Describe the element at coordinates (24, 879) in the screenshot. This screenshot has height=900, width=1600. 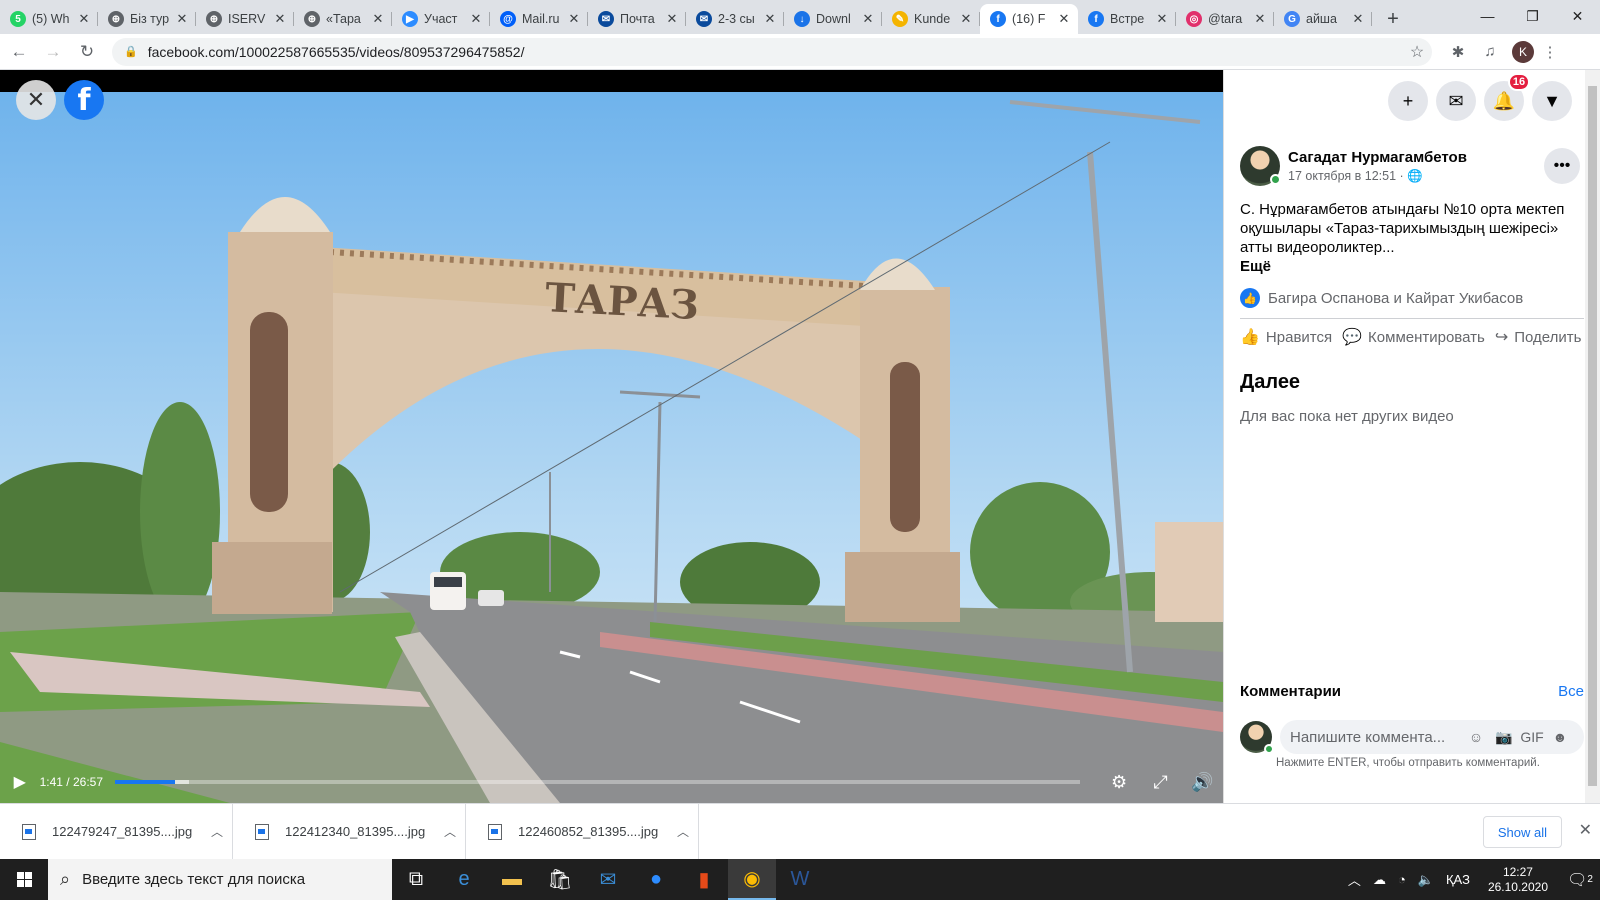
I see `start-button` at that location.